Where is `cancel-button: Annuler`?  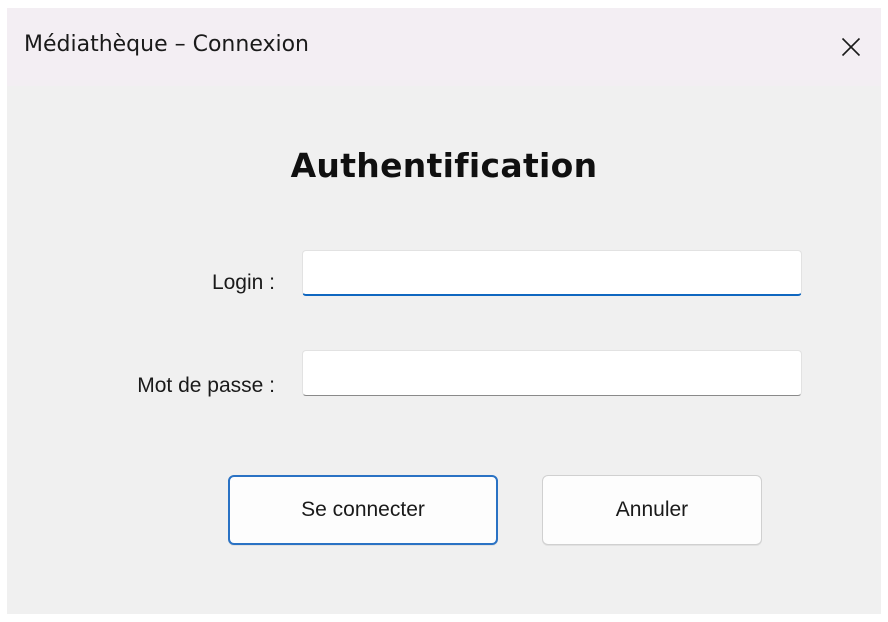 cancel-button: Annuler is located at coordinates (652, 510).